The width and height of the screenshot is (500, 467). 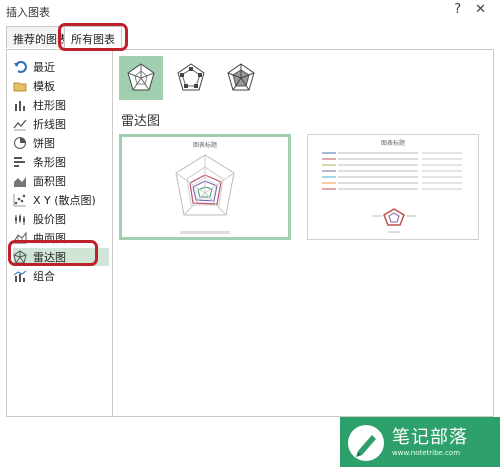 What do you see at coordinates (20, 86) in the screenshot?
I see `folder-icon` at bounding box center [20, 86].